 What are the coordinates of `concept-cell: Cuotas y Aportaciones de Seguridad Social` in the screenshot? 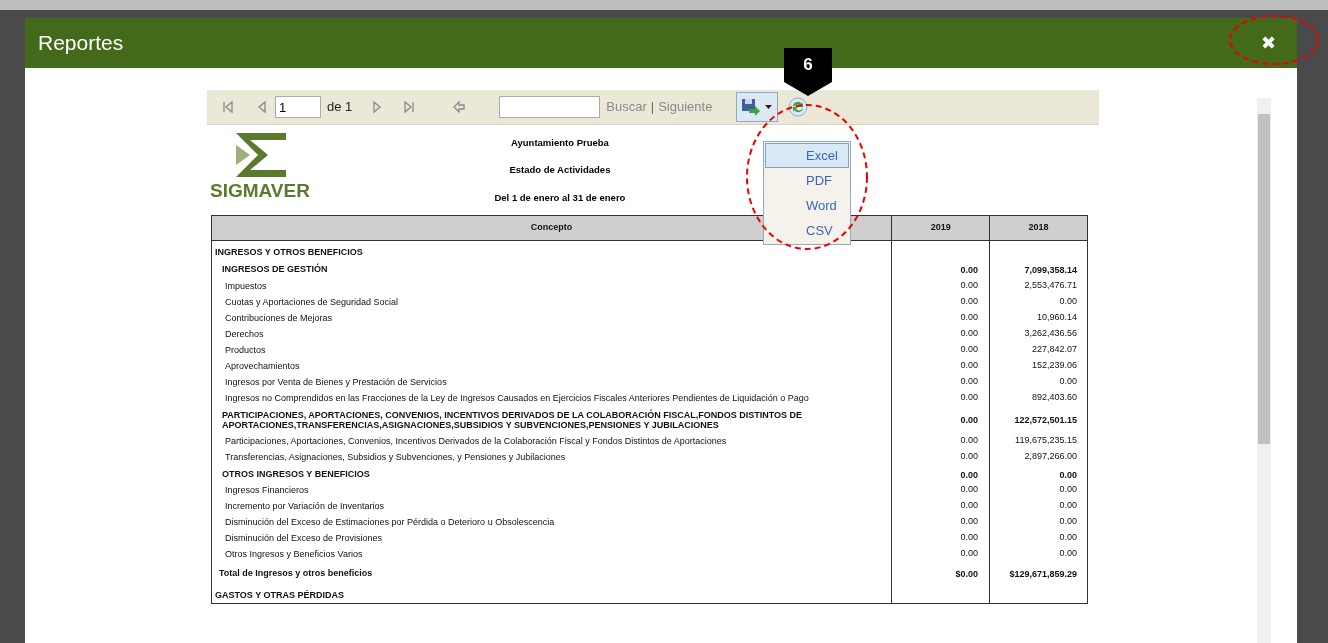 It's located at (312, 301).